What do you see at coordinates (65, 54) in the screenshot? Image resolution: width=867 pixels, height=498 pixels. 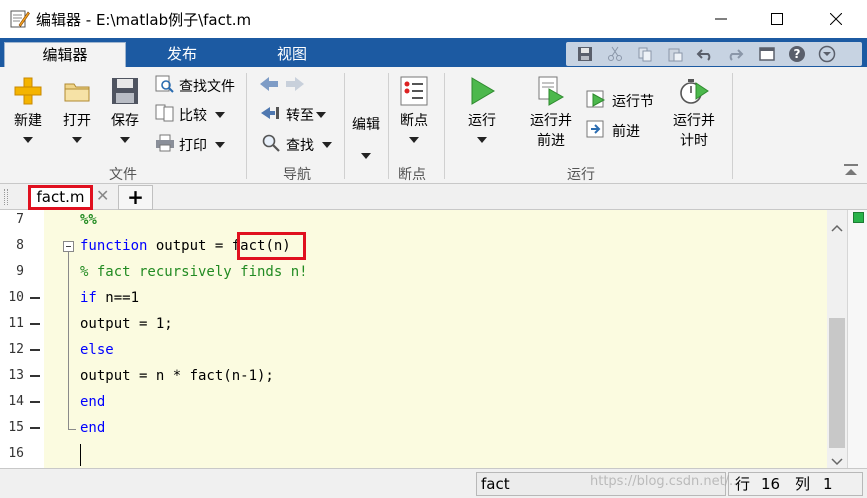 I see `tab-editor: 编辑器` at bounding box center [65, 54].